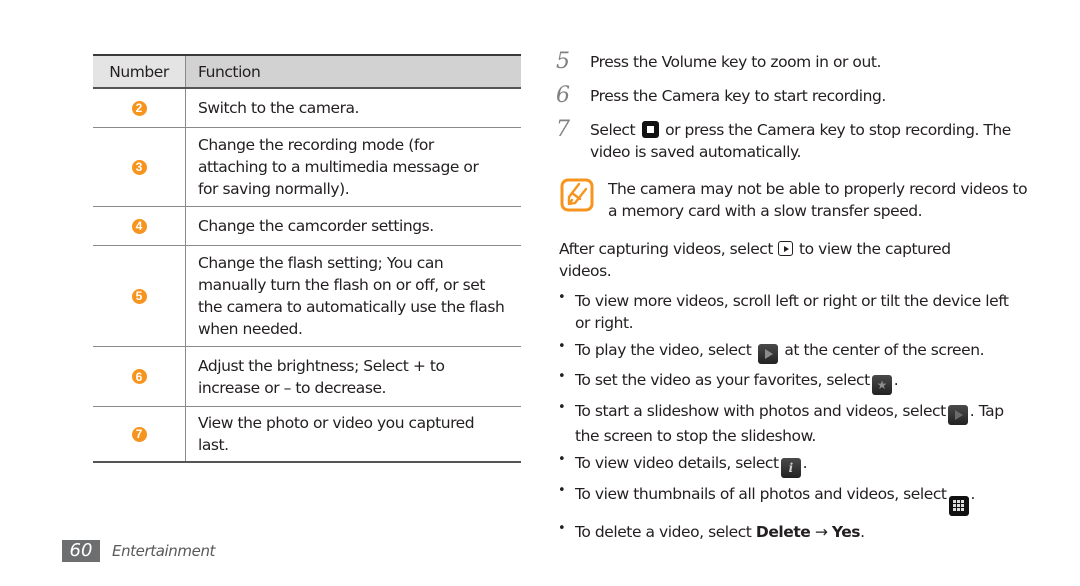  What do you see at coordinates (279, 108) in the screenshot?
I see `function-text: Switch to the camera.` at bounding box center [279, 108].